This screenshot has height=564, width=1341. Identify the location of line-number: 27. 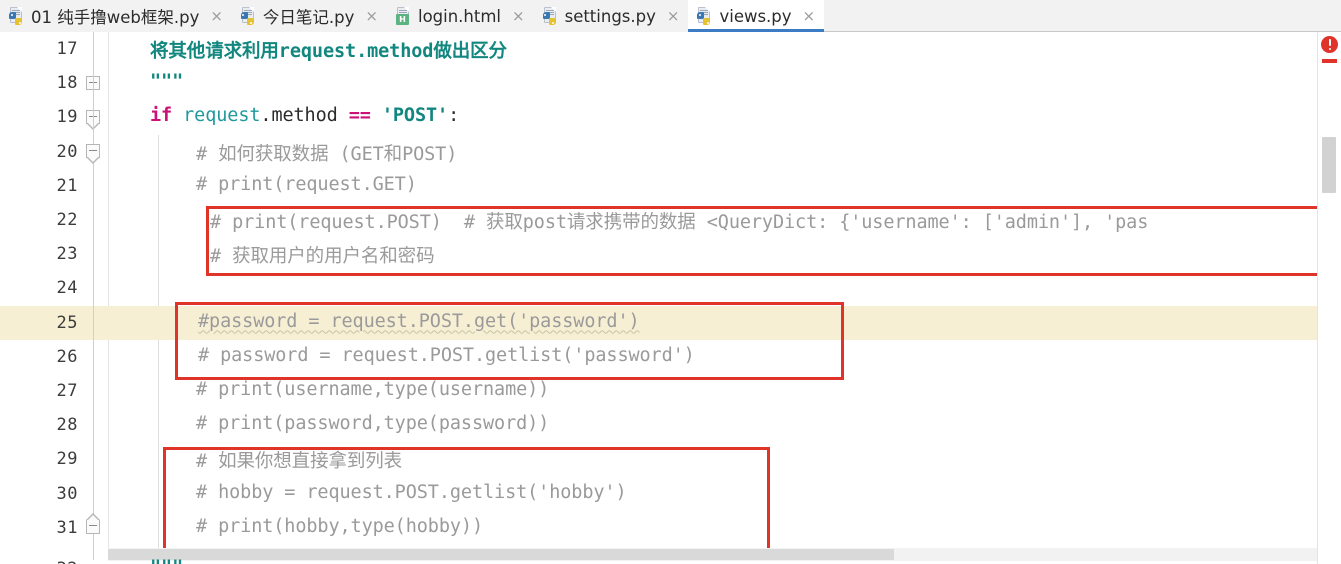
(67, 391).